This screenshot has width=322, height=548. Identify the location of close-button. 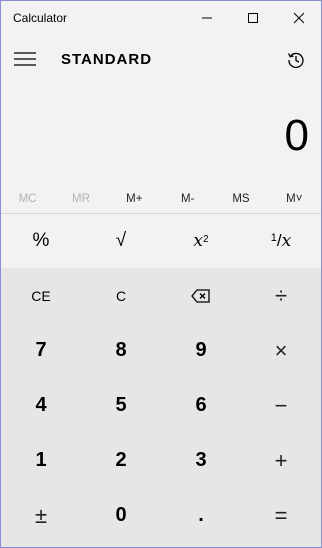
(298, 18).